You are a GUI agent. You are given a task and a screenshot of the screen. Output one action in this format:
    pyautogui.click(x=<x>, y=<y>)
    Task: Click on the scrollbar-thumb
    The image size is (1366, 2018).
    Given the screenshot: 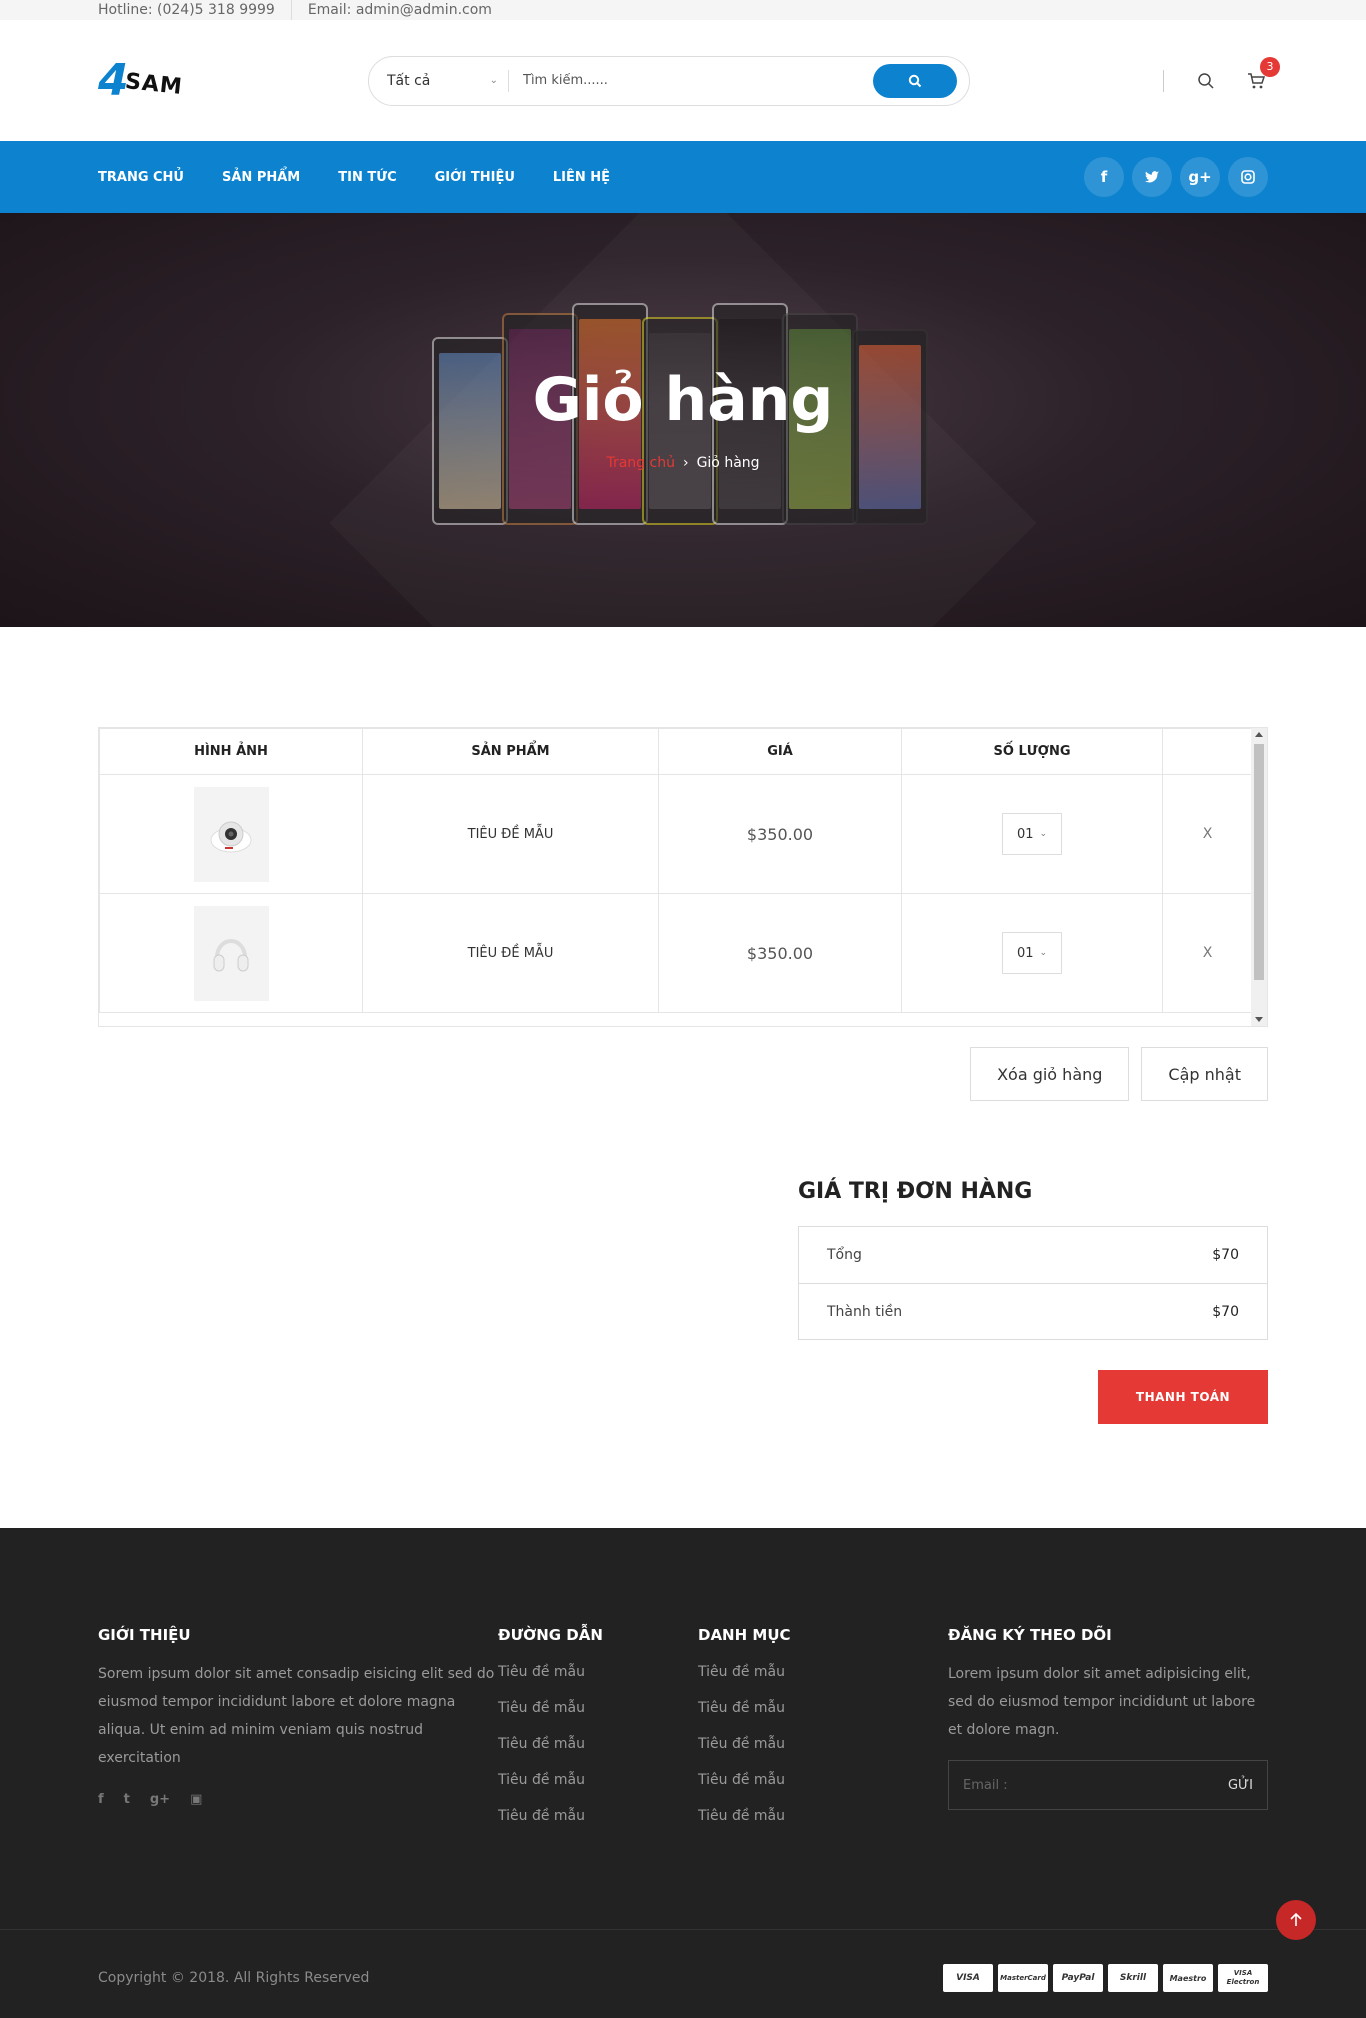 What is the action you would take?
    pyautogui.click(x=1259, y=862)
    